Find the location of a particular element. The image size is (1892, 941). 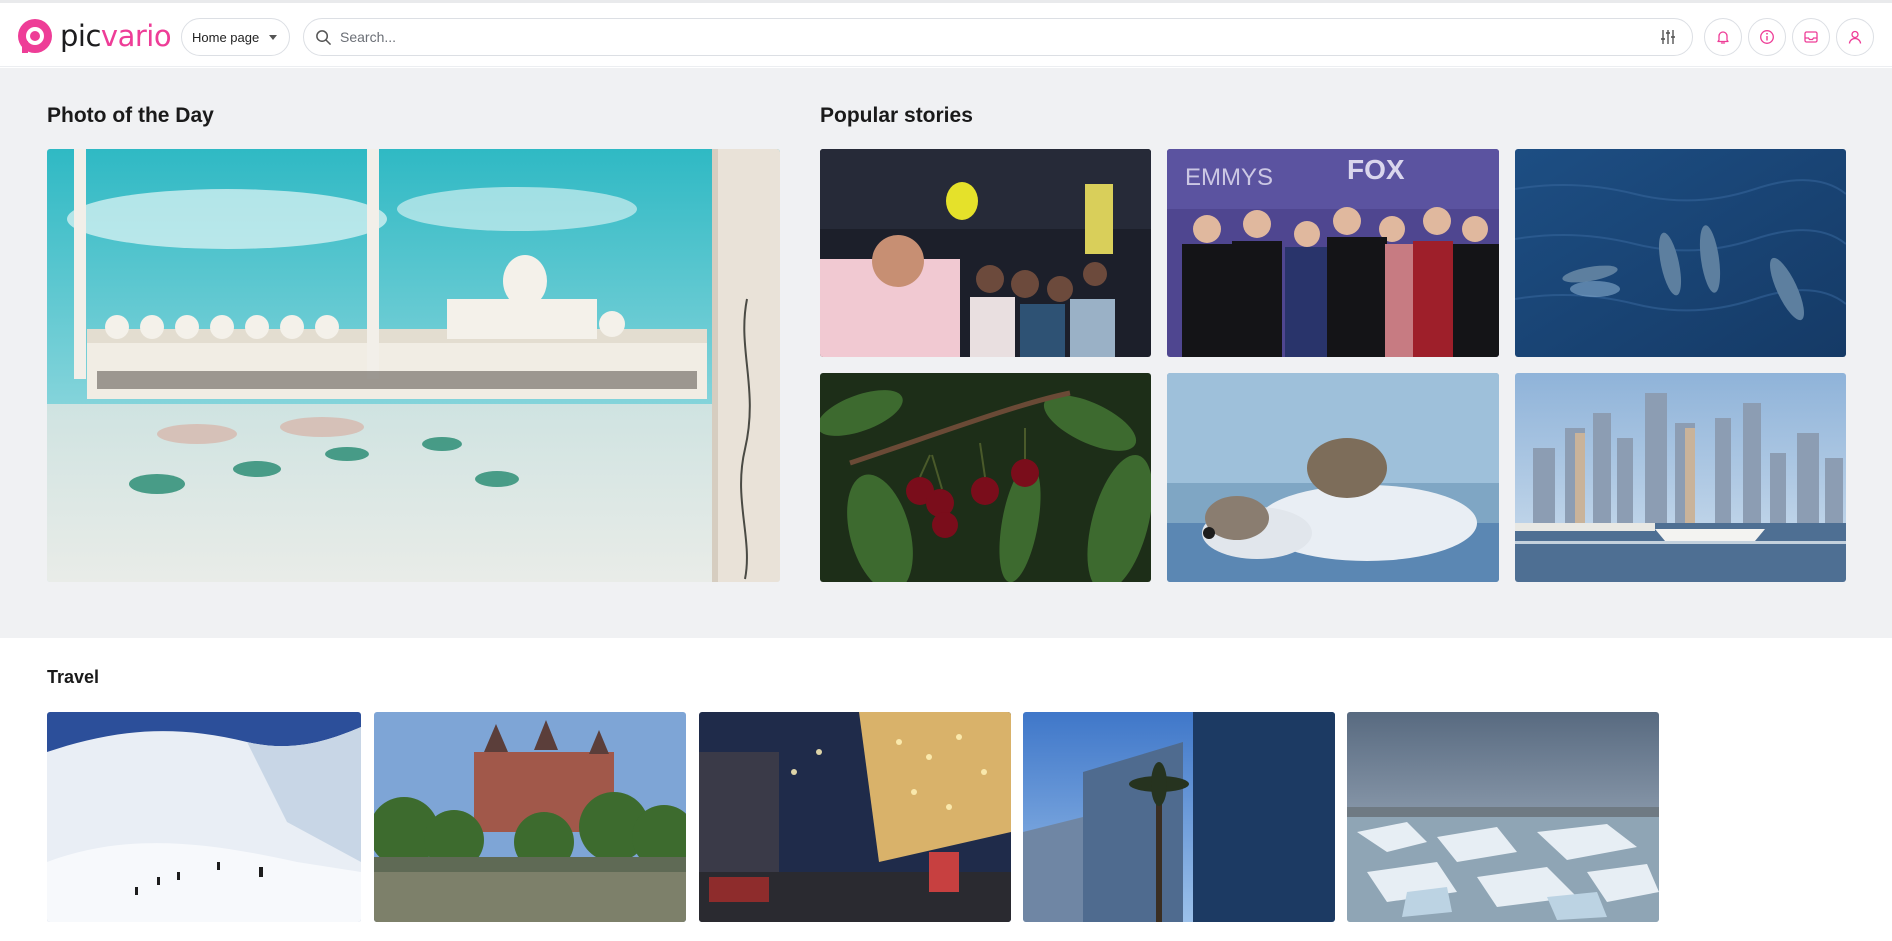

inbox-button is located at coordinates (1811, 37).